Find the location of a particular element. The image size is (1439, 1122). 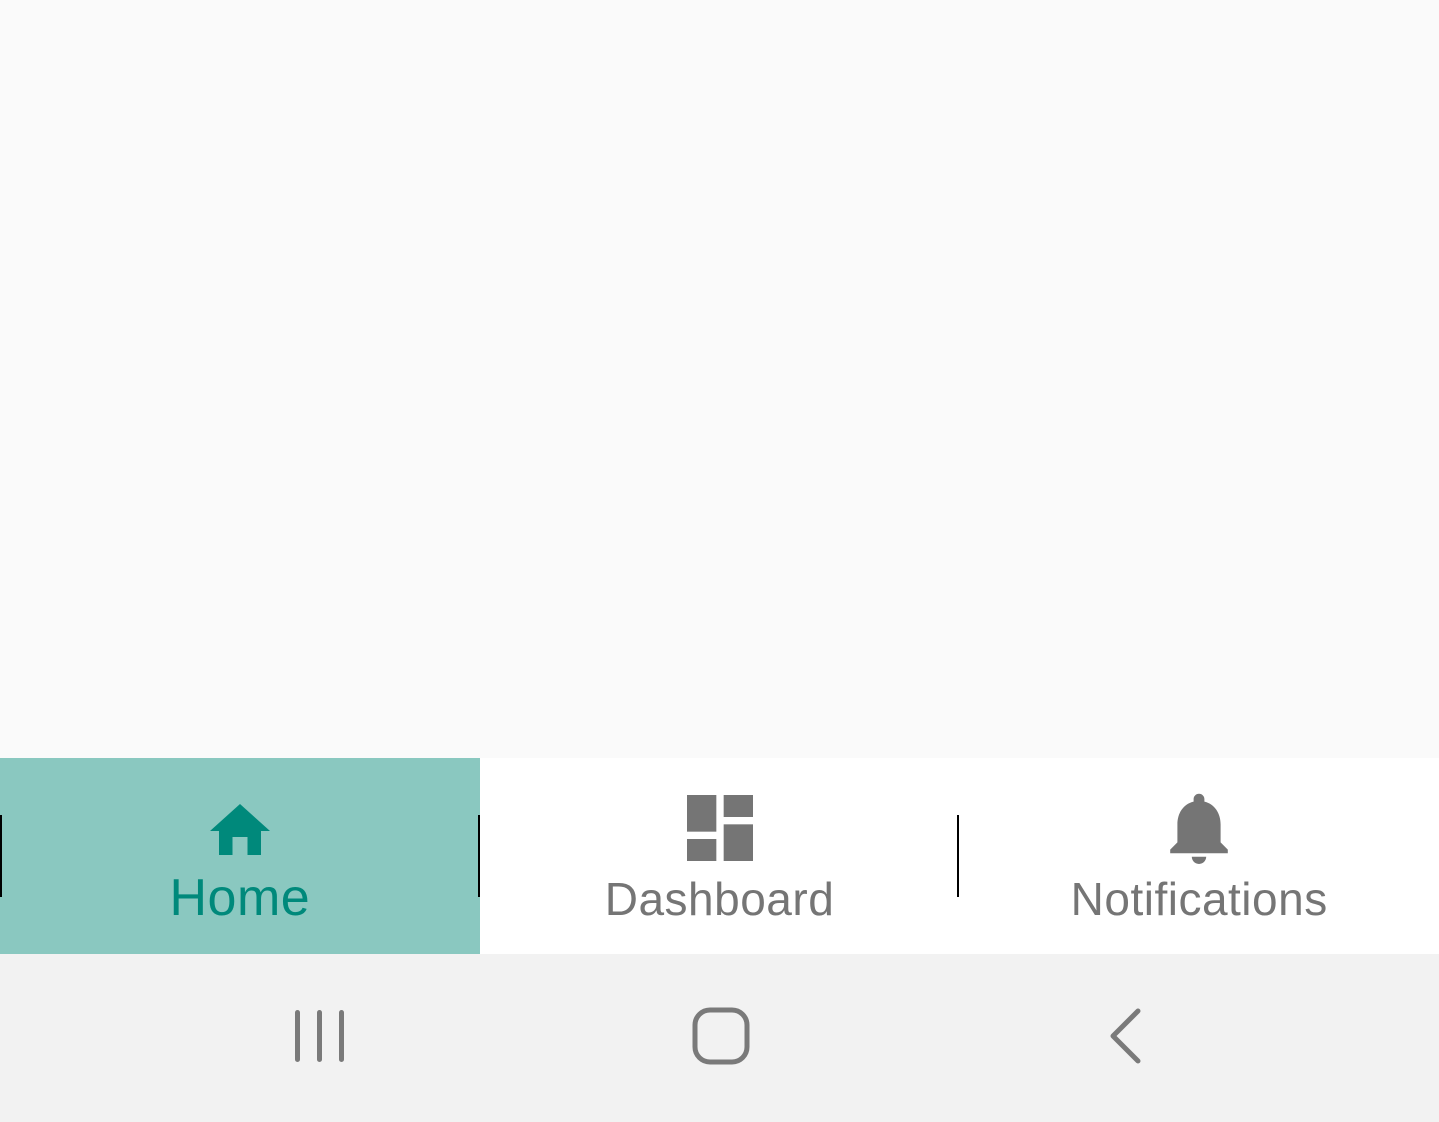

system-home-button is located at coordinates (721, 1038).